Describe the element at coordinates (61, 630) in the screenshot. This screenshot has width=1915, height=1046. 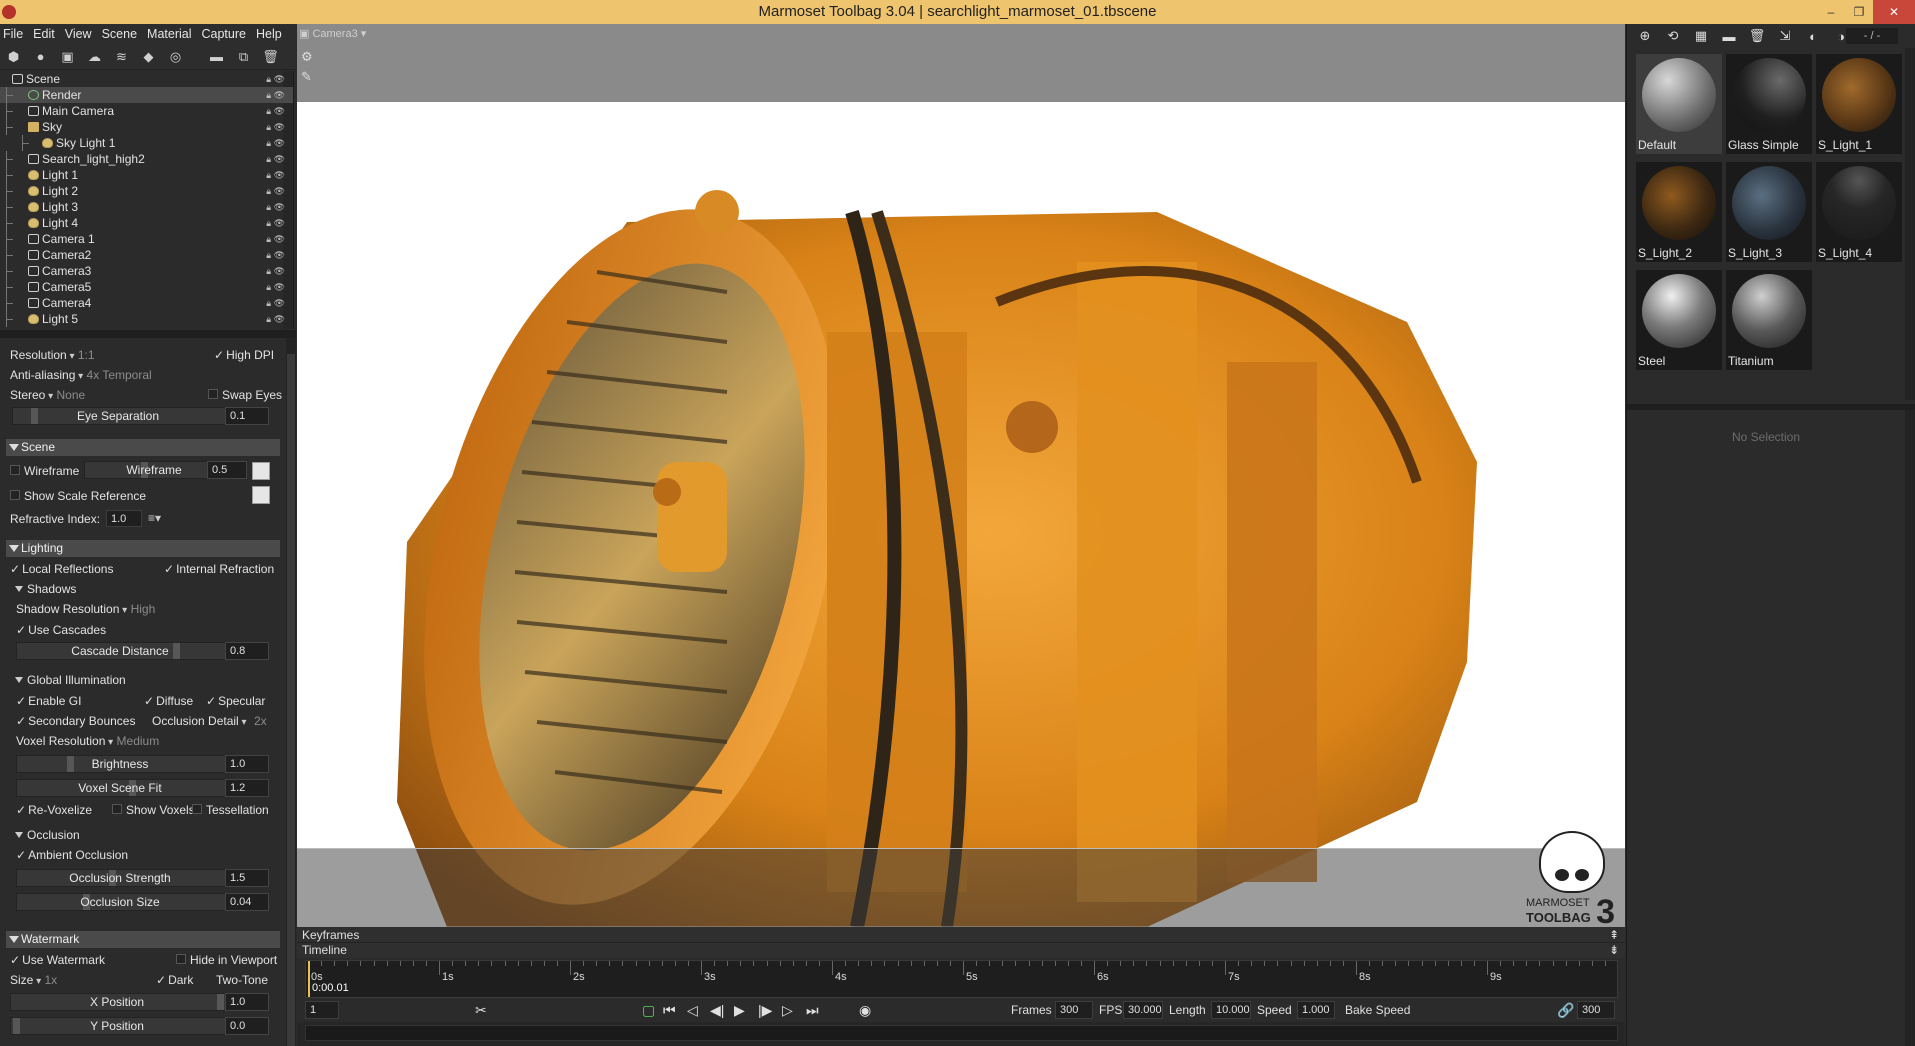
I see `use-cascades-checkbox: Use Cascades` at that location.